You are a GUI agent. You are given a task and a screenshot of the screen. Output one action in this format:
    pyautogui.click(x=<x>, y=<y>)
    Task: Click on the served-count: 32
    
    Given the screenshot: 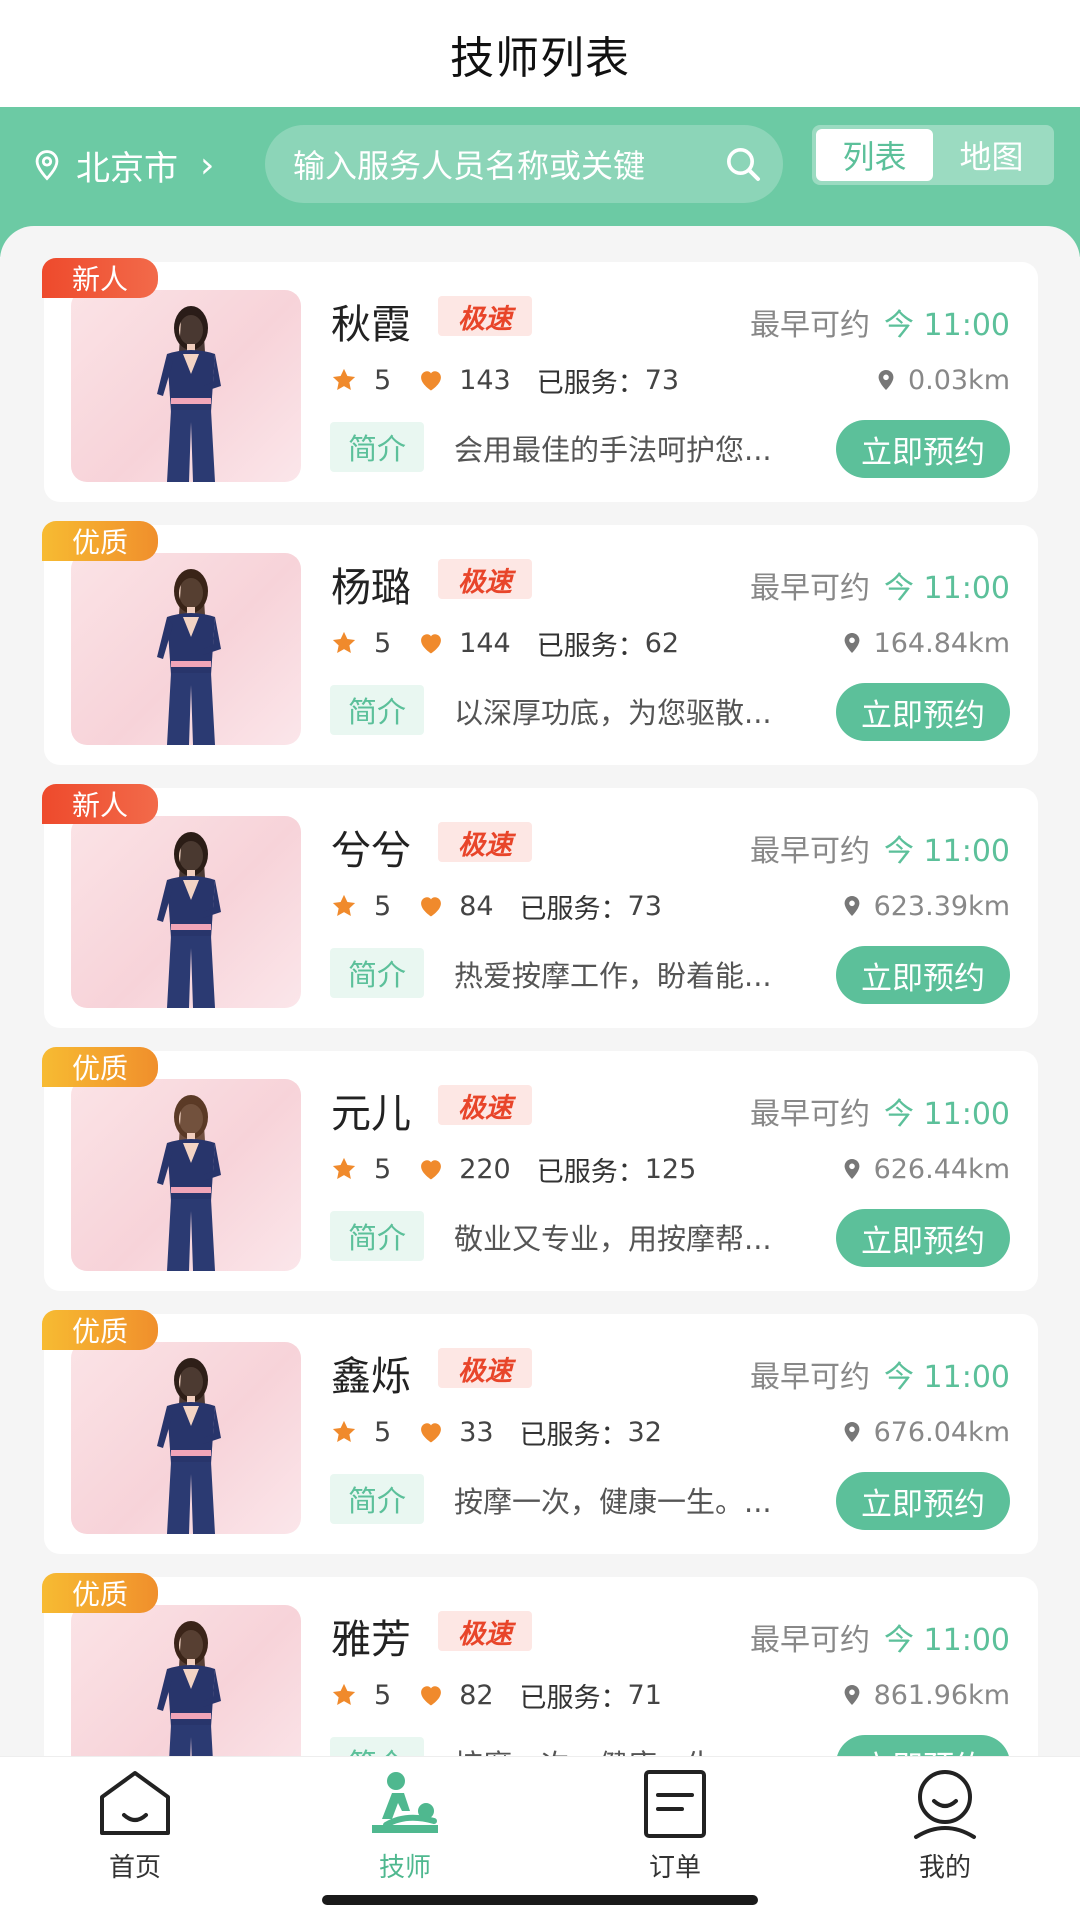 What is the action you would take?
    pyautogui.click(x=644, y=1432)
    